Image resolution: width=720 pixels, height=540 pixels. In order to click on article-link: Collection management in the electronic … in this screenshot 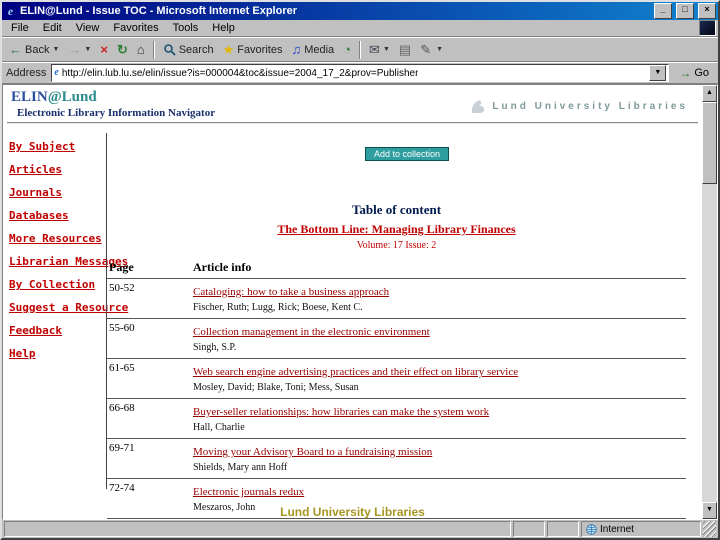, I will do `click(311, 332)`.